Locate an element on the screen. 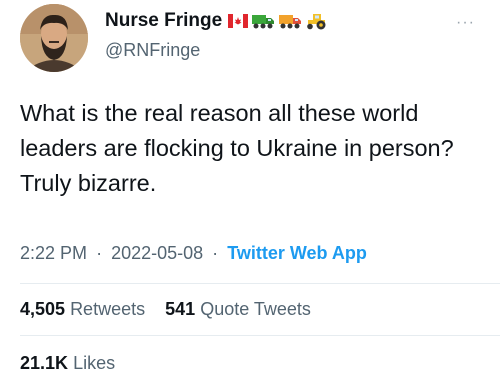 This screenshot has width=500, height=386. canada-flag-icon is located at coordinates (238, 21).